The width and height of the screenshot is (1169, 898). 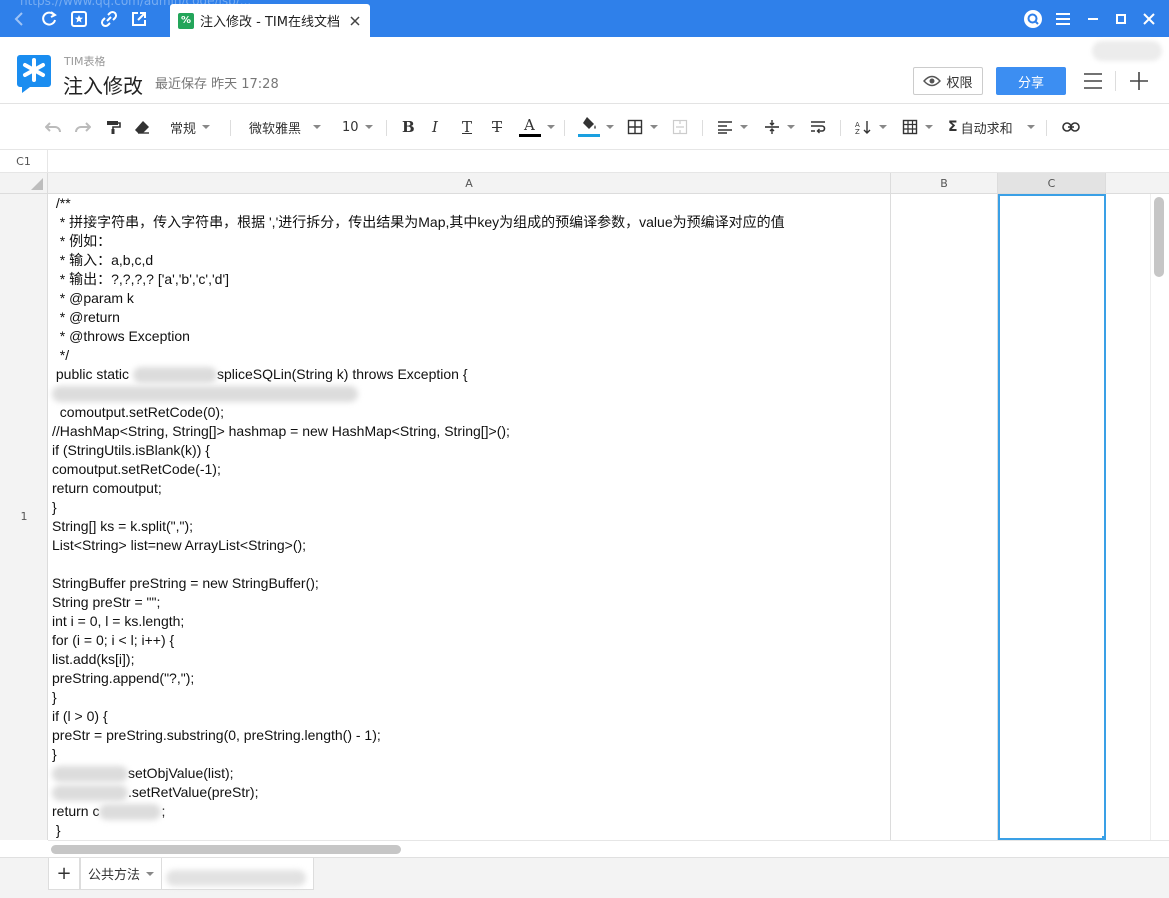 What do you see at coordinates (1127, 51) in the screenshot?
I see `user-avatar` at bounding box center [1127, 51].